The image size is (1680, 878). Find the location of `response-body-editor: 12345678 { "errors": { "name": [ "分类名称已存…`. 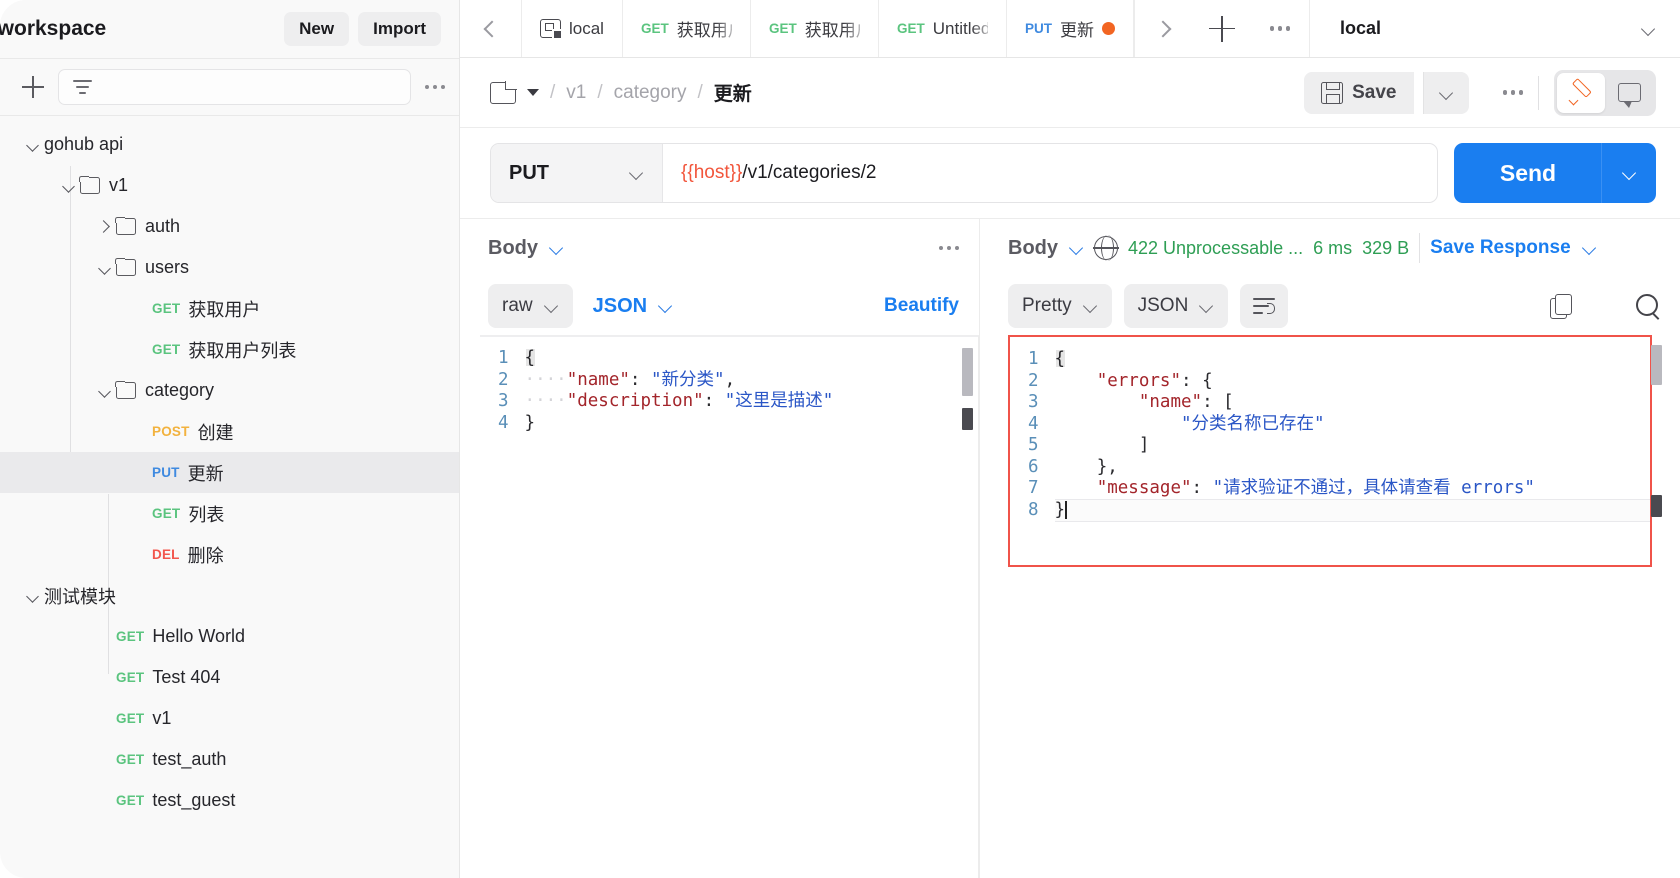

response-body-editor: 12345678 { "errors": { "name": [ "分类名称已存… is located at coordinates (1330, 451).